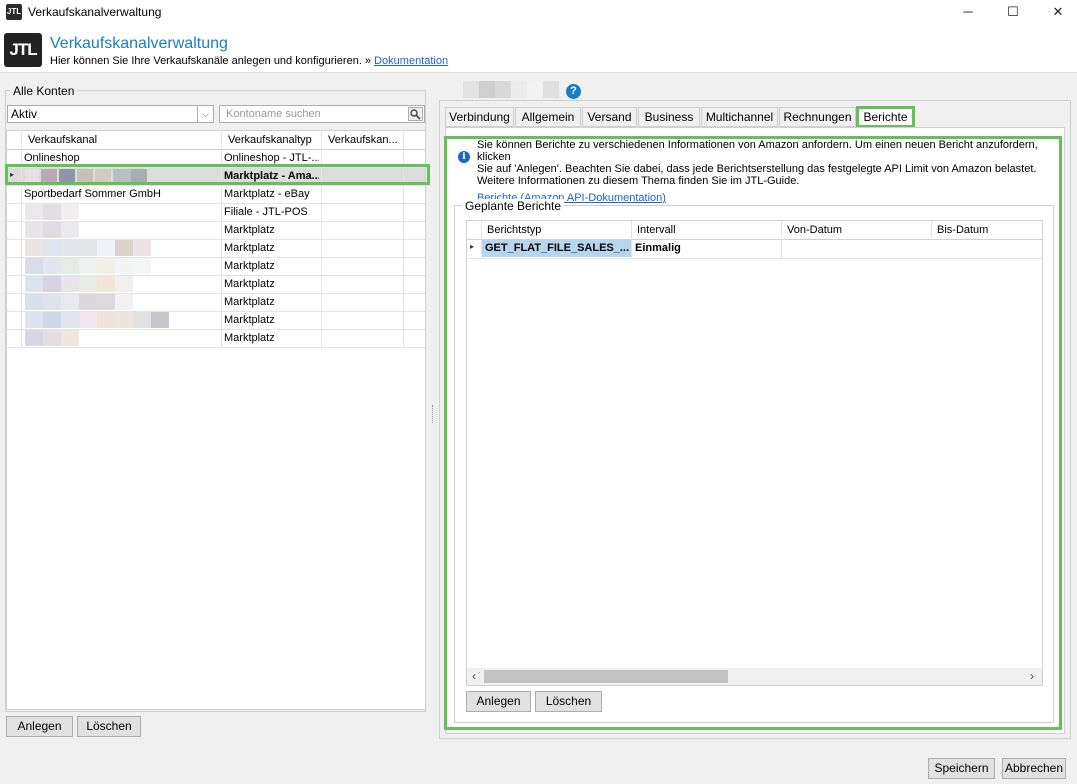 The height and width of the screenshot is (784, 1077). What do you see at coordinates (44, 91) in the screenshot?
I see `accounts-group-label: Alle Konten` at bounding box center [44, 91].